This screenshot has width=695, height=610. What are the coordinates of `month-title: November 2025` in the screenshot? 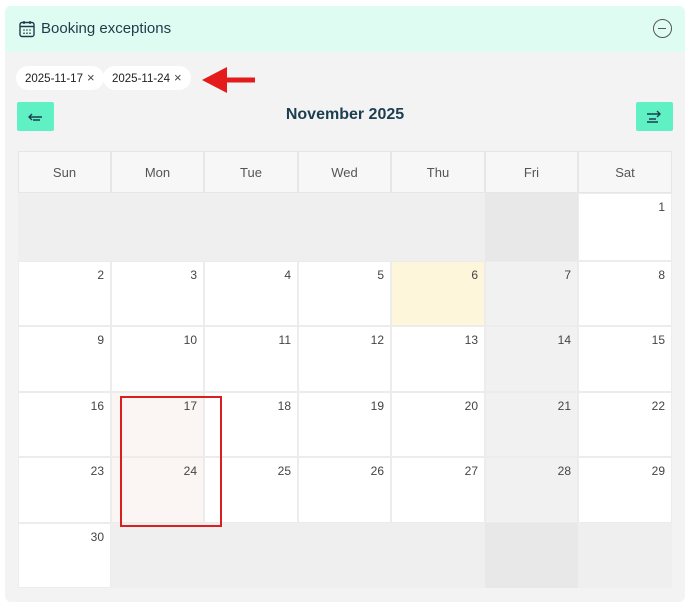 It's located at (345, 114).